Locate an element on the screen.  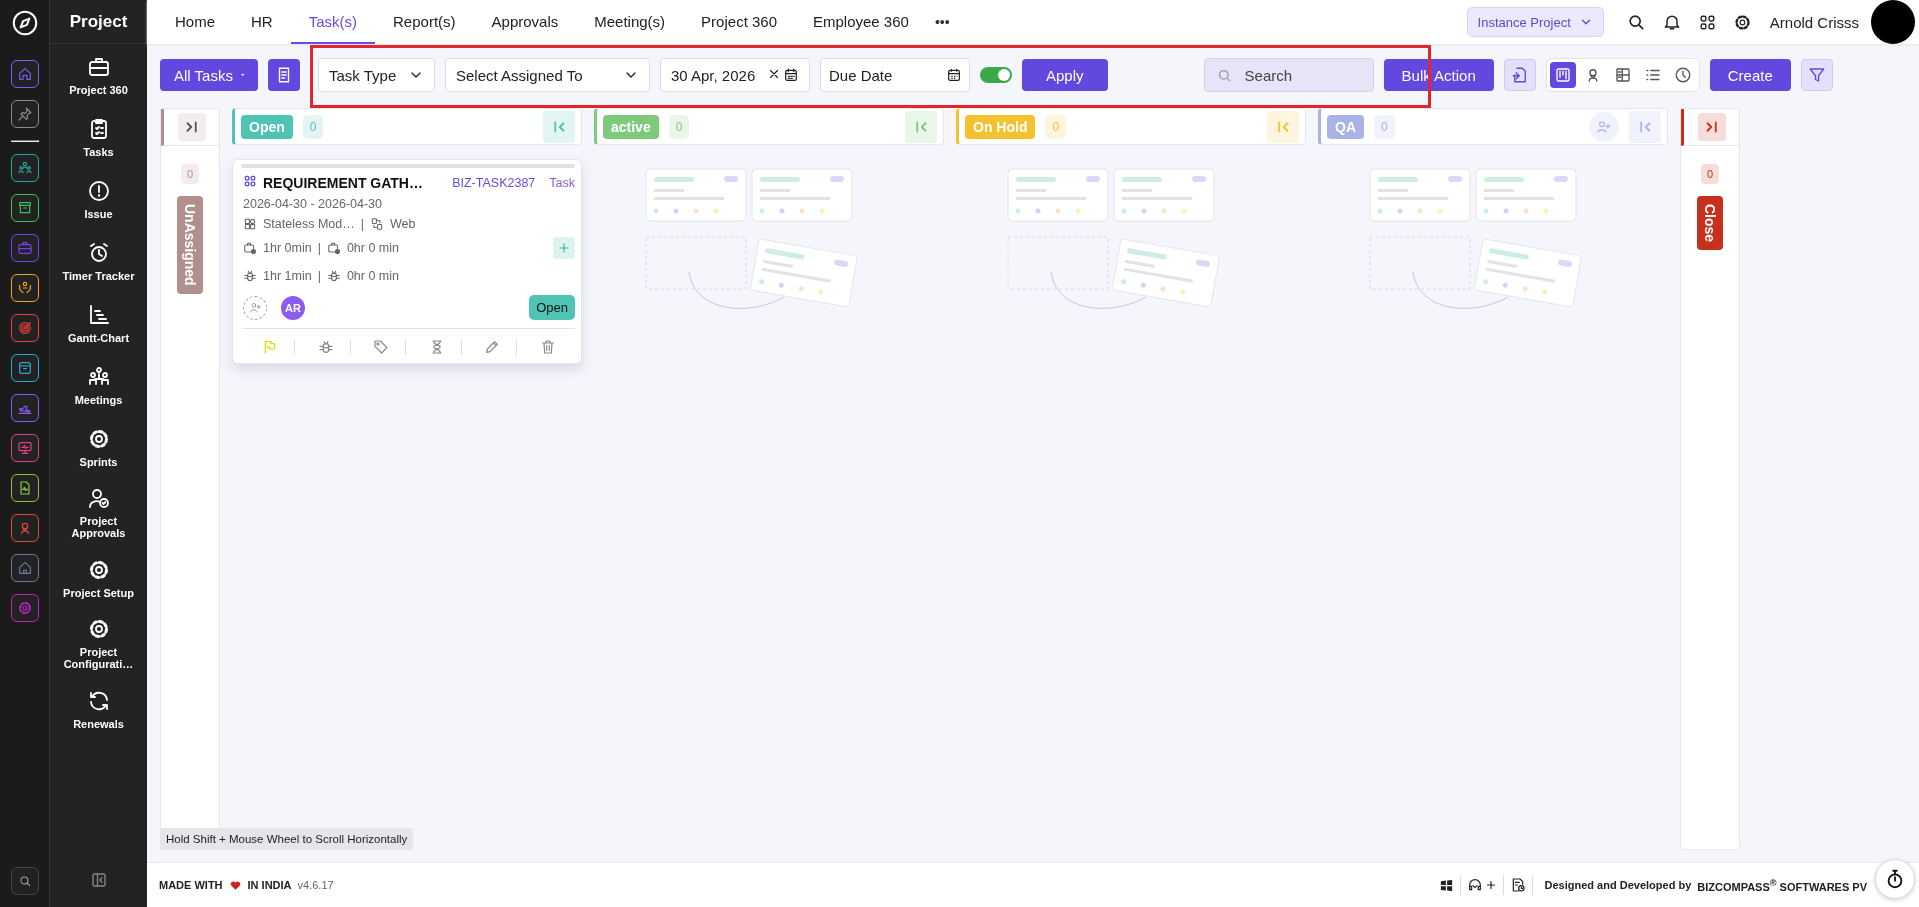
task-type-select: Task Type is located at coordinates (376, 75).